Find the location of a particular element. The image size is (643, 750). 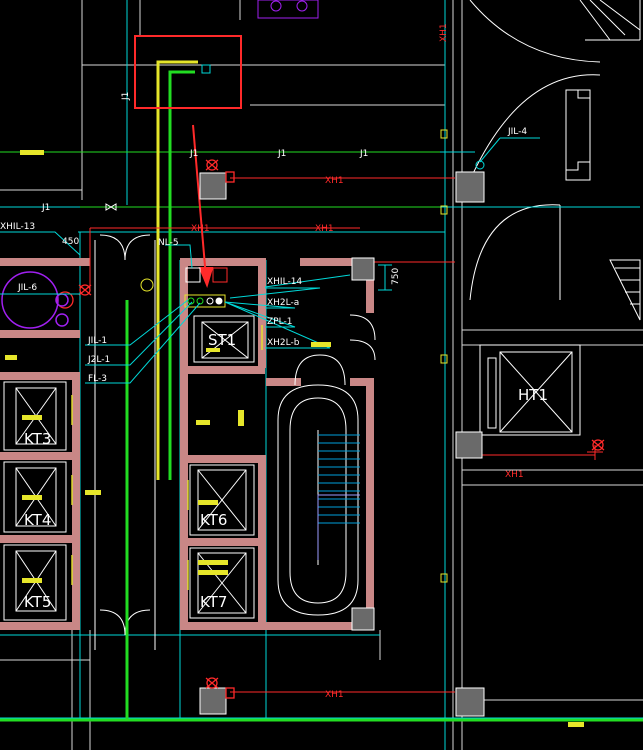

shaft-kt3: KT3 is located at coordinates (37, 439).